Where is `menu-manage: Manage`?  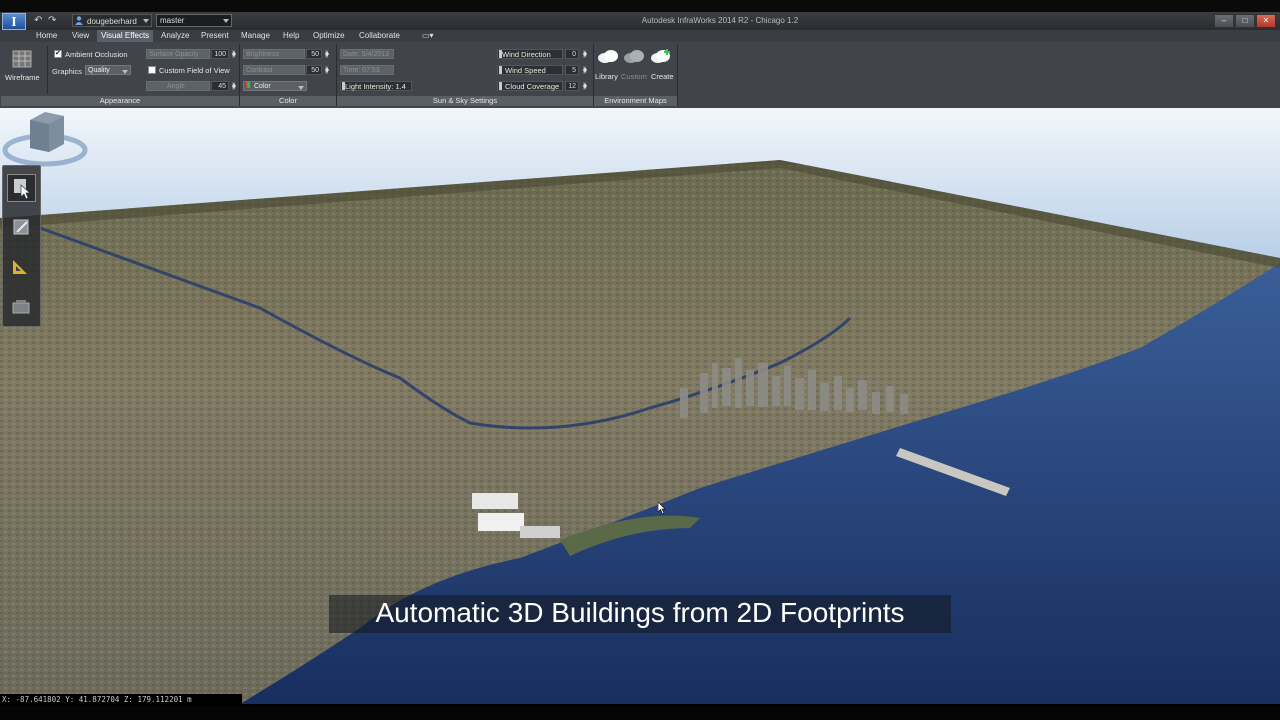
menu-manage: Manage is located at coordinates (255, 36).